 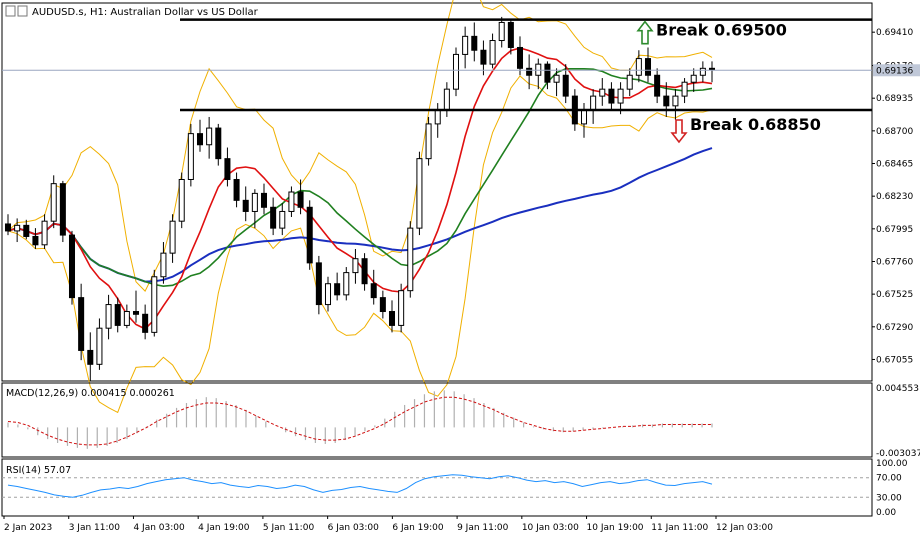 What do you see at coordinates (645, 32) in the screenshot?
I see `arrow-up-icon` at bounding box center [645, 32].